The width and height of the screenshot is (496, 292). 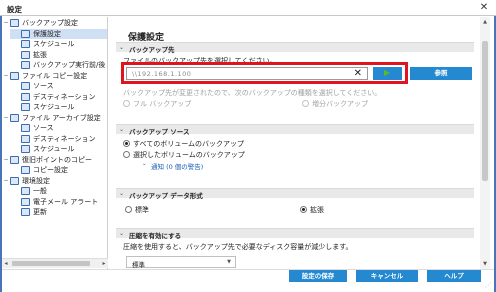 I want to click on radio-incremental-backup, so click(x=305, y=103).